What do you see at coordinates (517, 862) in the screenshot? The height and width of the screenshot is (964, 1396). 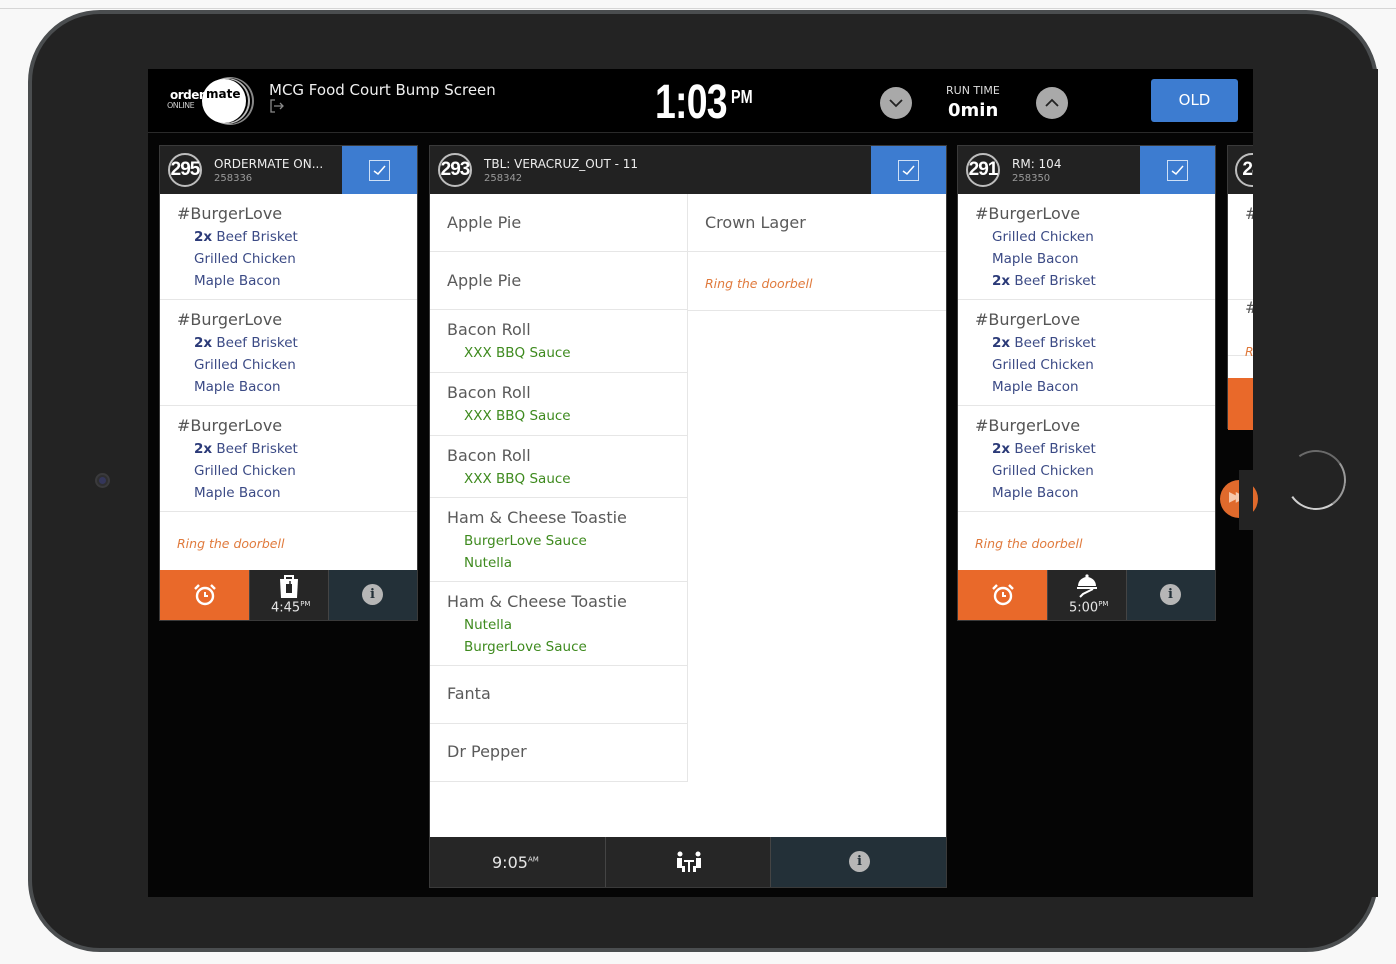 I see `order-start-time: 9:05AM` at bounding box center [517, 862].